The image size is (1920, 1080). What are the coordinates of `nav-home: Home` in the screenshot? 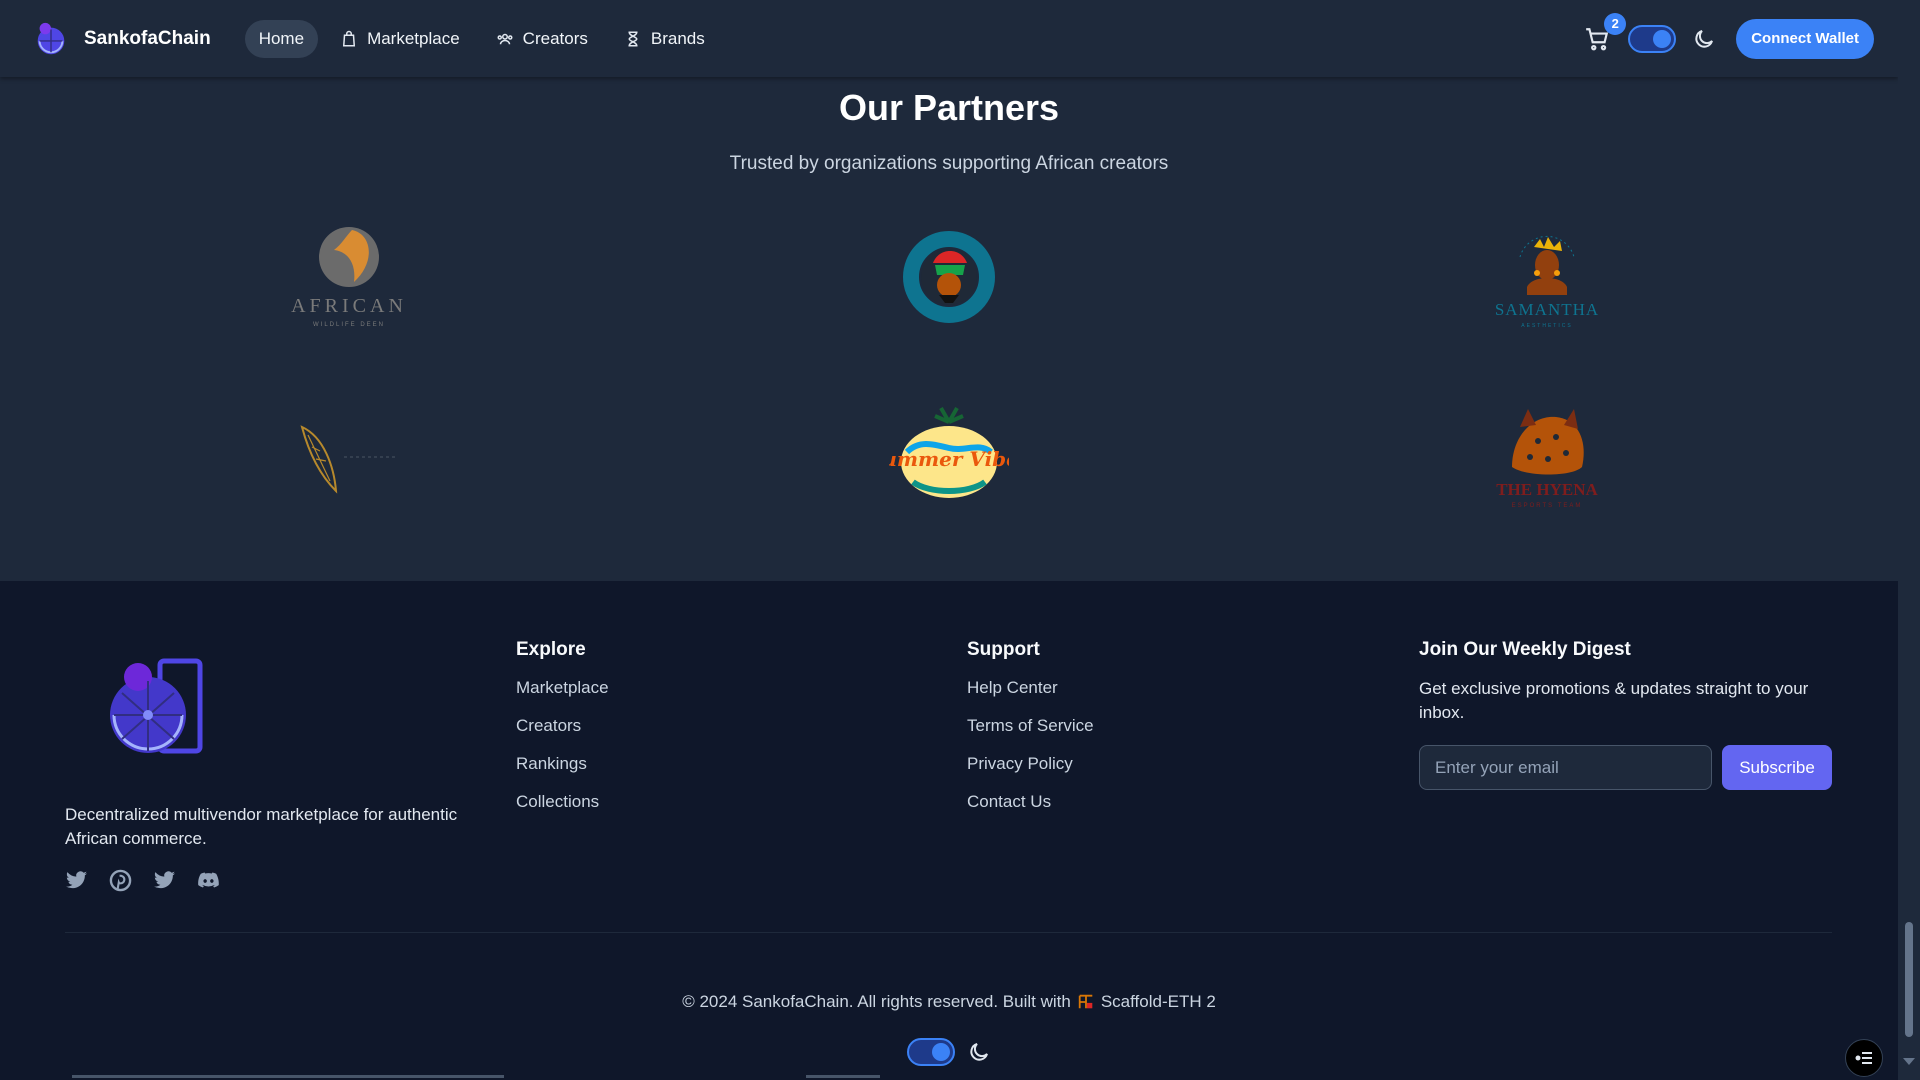 It's located at (281, 38).